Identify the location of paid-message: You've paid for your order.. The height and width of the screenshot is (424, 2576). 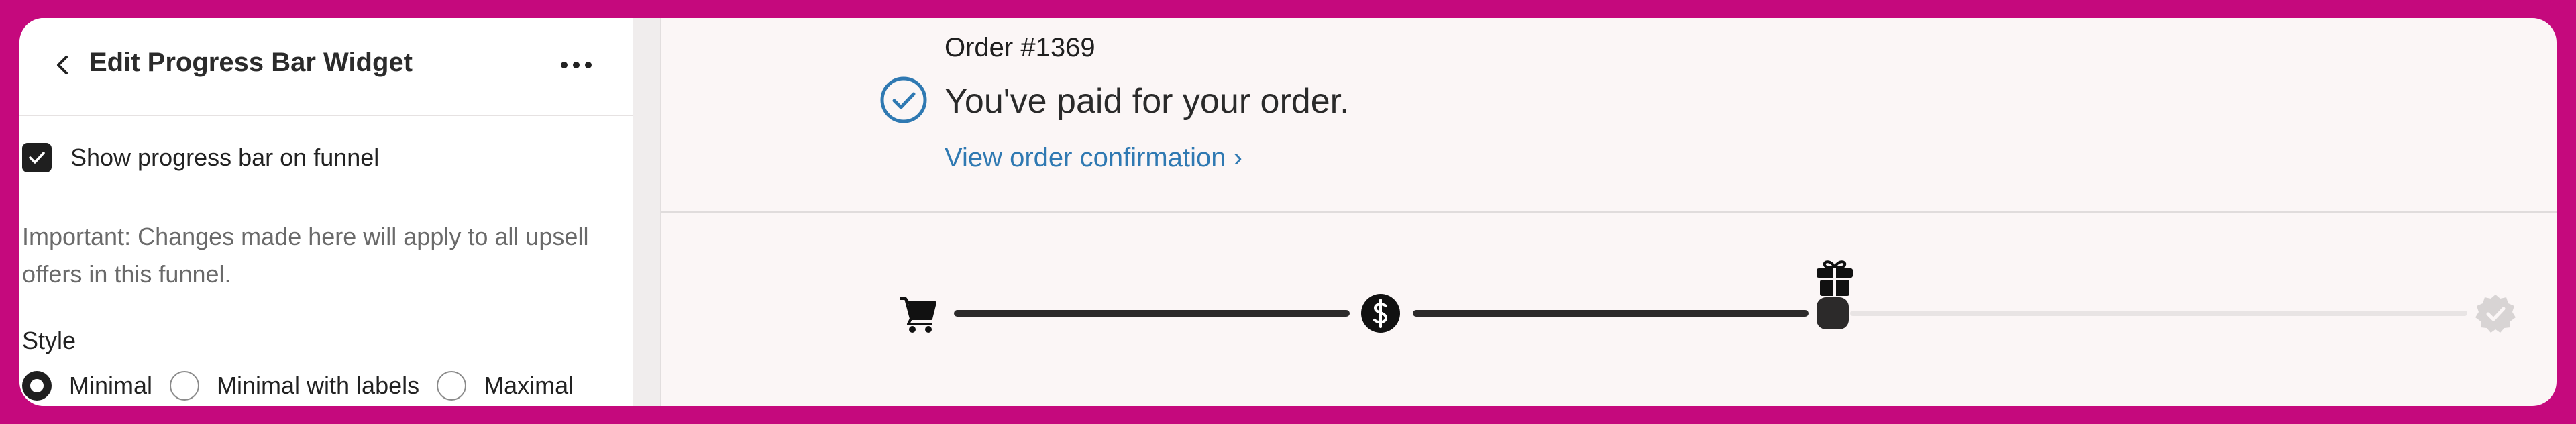
(1147, 101).